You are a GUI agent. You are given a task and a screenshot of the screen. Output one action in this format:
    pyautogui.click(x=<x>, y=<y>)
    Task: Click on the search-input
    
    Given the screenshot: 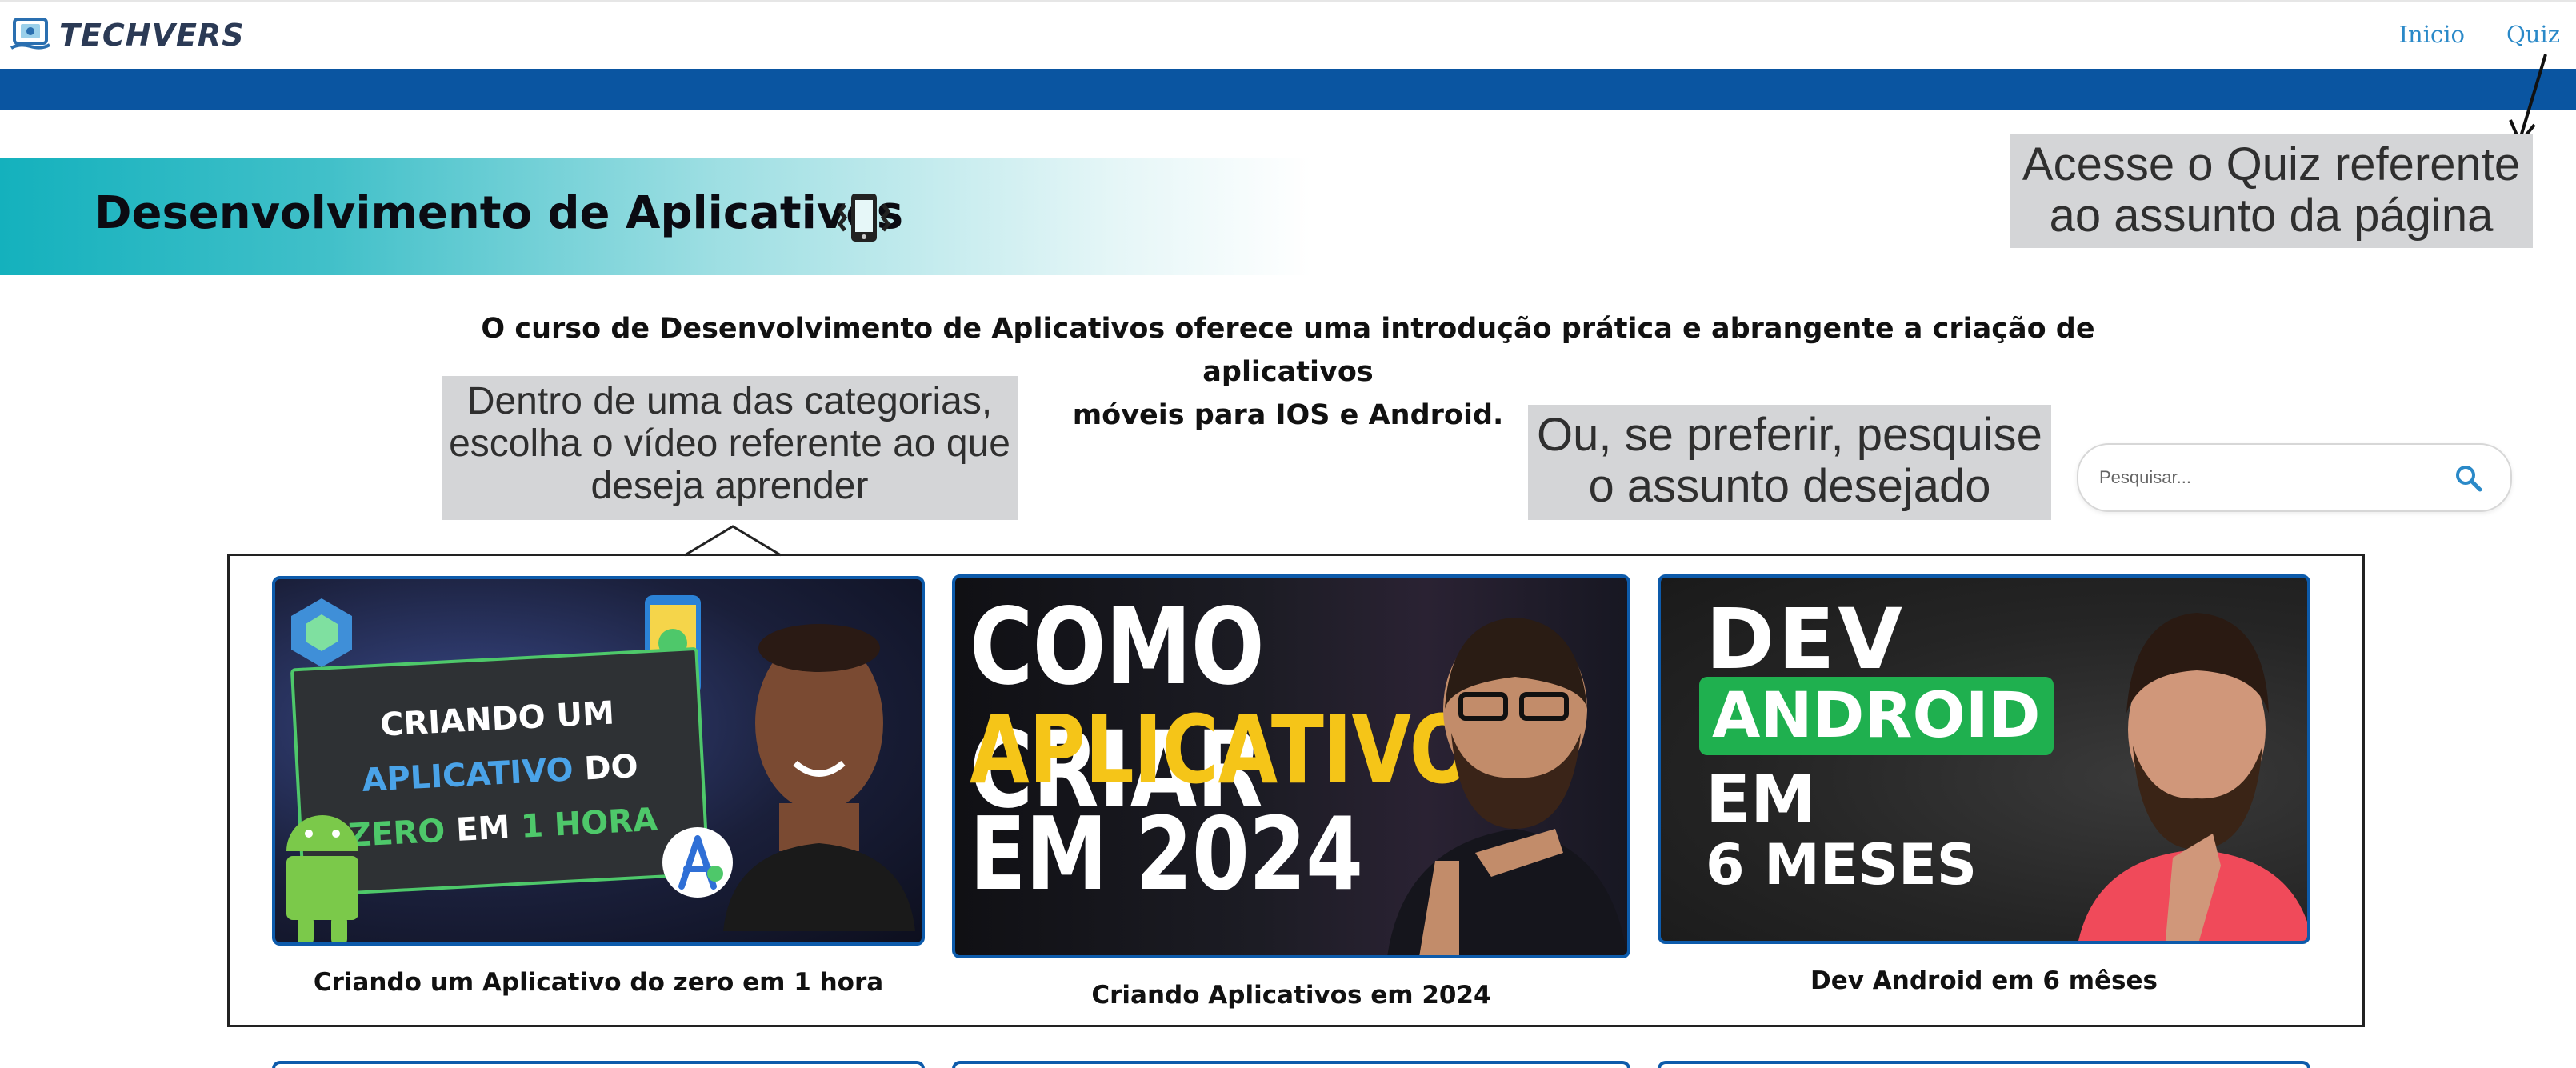 What is the action you would take?
    pyautogui.click(x=2267, y=477)
    